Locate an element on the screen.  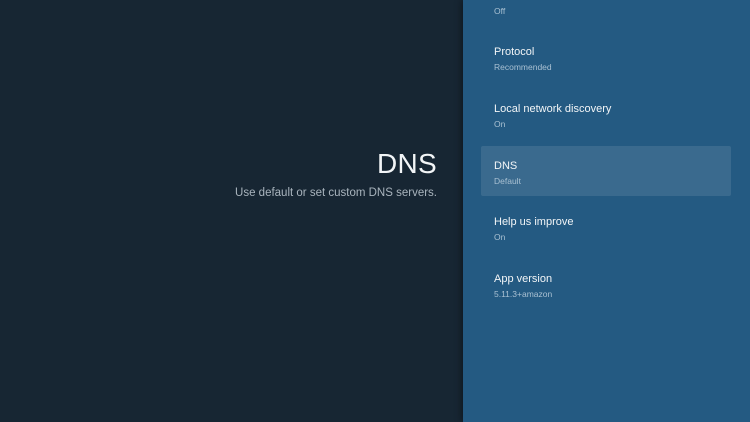
settings-item-value: Recommended is located at coordinates (523, 67).